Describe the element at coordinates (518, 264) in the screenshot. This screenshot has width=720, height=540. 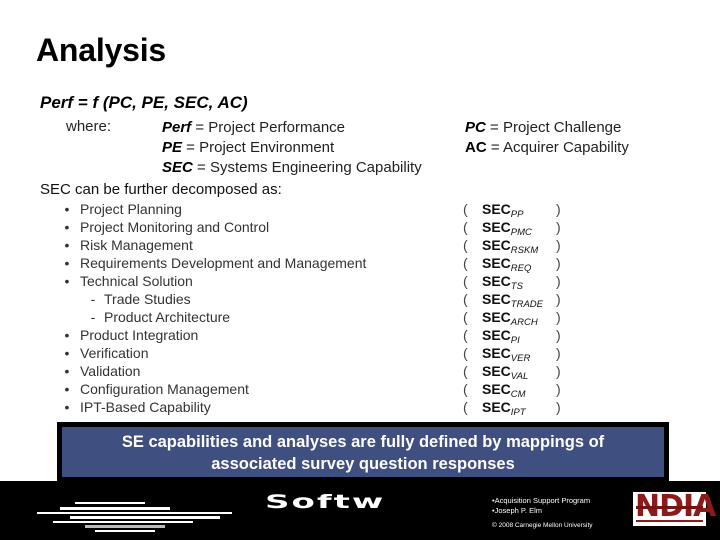
I see `abbreviation-item: (SECREQ)` at that location.